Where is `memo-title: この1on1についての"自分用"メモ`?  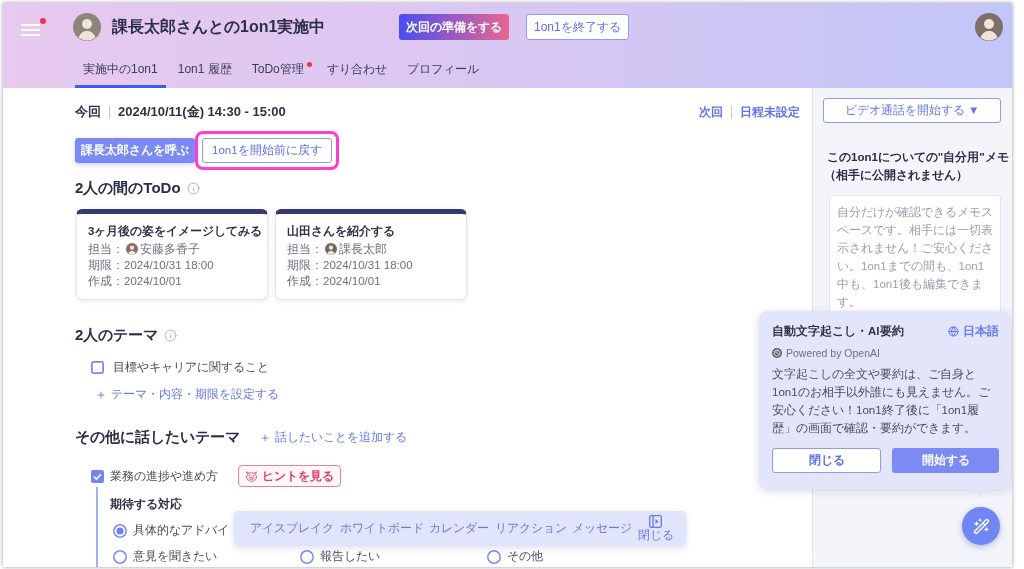 memo-title: この1on1についての"自分用"メモ is located at coordinates (918, 157).